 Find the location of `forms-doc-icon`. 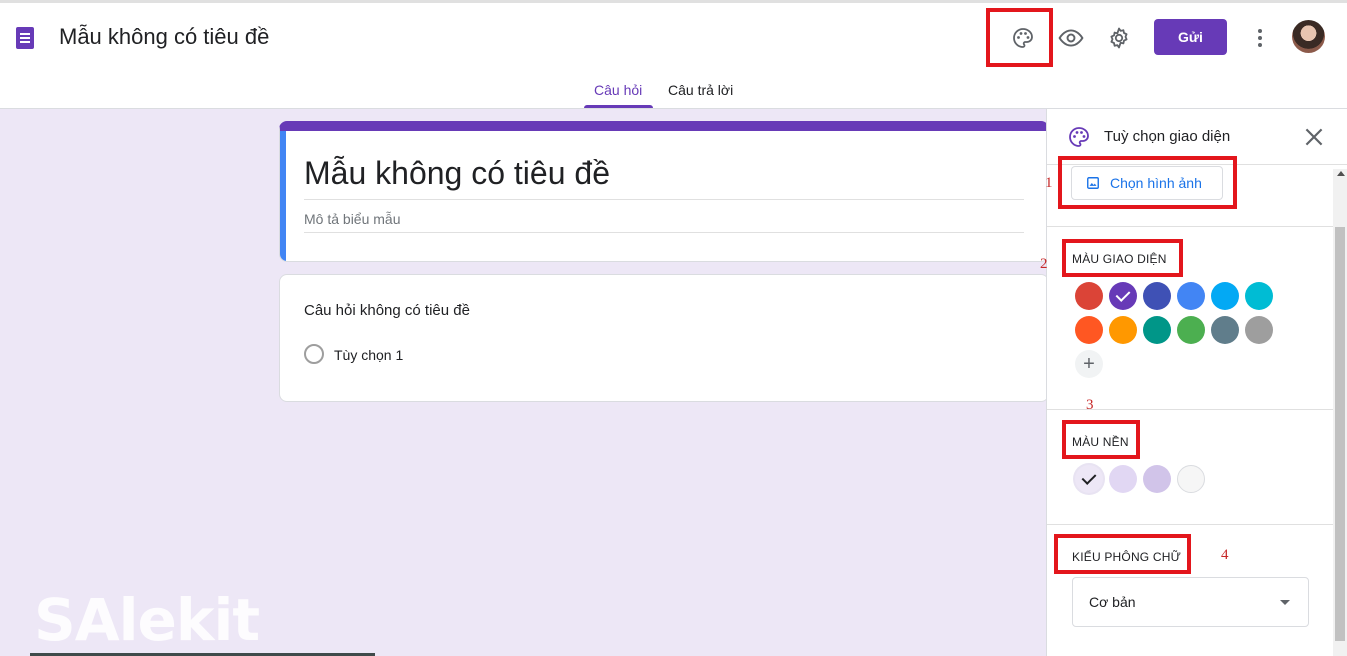

forms-doc-icon is located at coordinates (25, 38).